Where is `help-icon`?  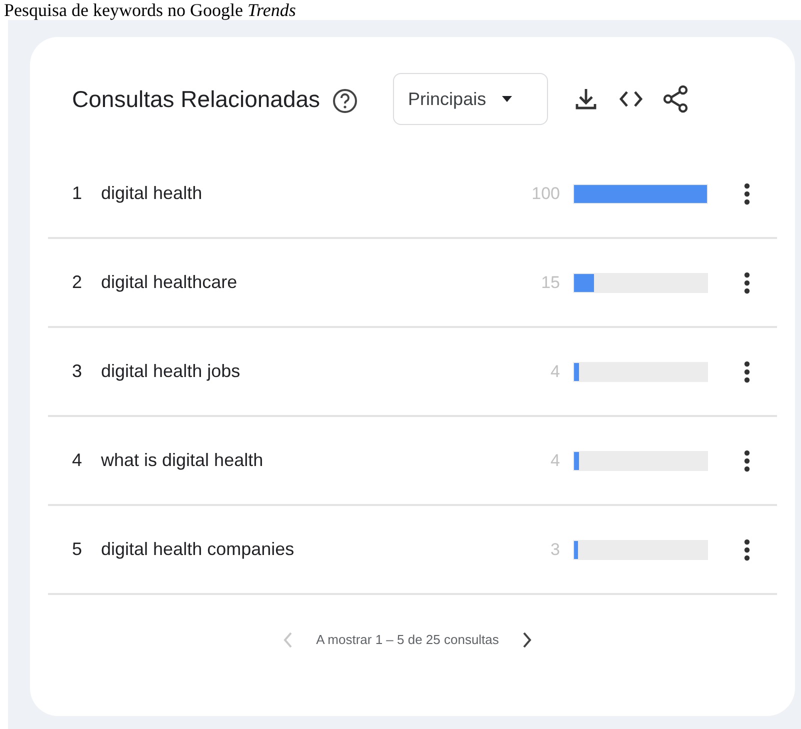 help-icon is located at coordinates (345, 101).